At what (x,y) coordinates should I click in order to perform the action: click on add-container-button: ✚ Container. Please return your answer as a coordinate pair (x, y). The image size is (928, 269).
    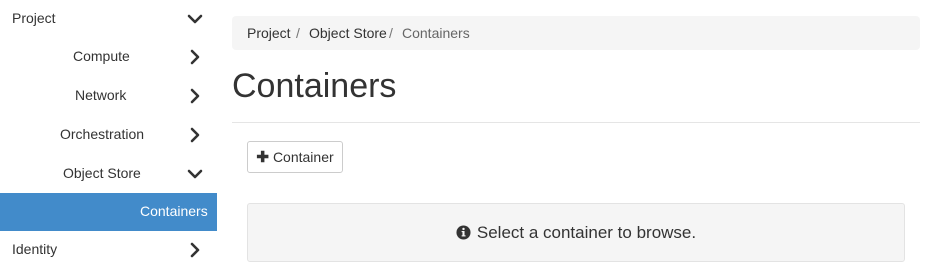
    Looking at the image, I should click on (295, 157).